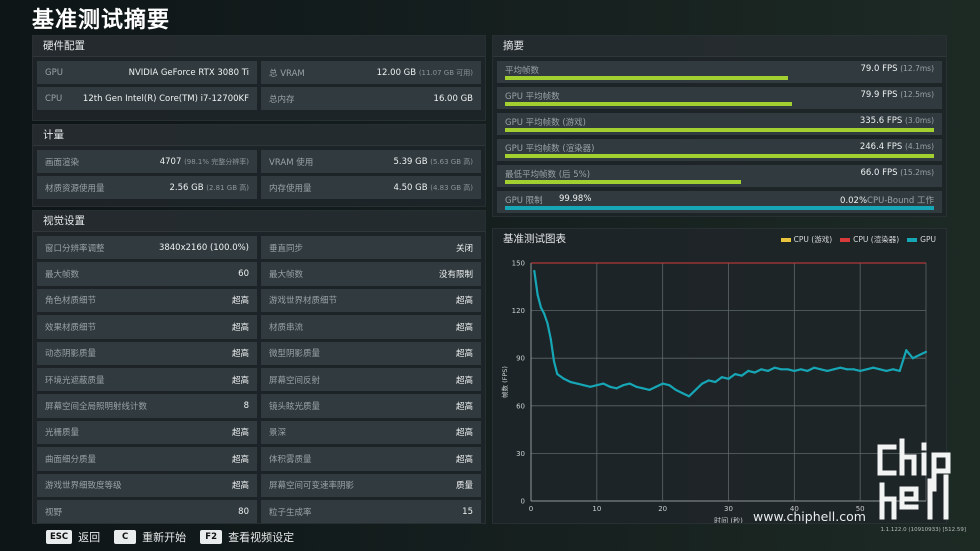 The height and width of the screenshot is (551, 980). What do you see at coordinates (518, 311) in the screenshot?
I see `y-tick-label: 120` at bounding box center [518, 311].